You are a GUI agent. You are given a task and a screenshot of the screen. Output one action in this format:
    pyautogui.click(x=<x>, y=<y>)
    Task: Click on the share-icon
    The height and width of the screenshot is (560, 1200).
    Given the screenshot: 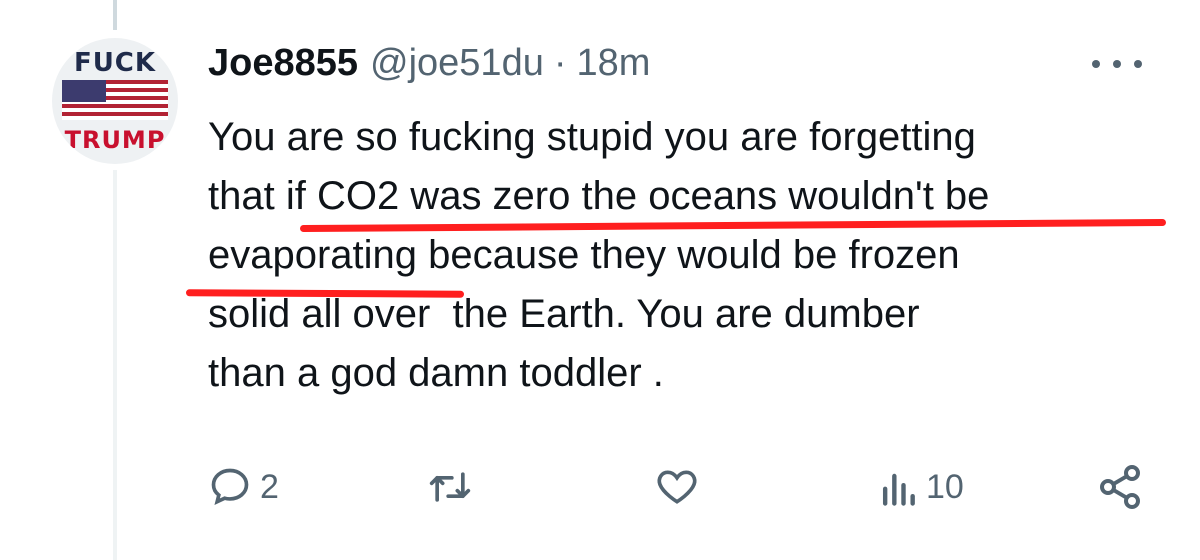 What is the action you would take?
    pyautogui.click(x=1120, y=487)
    